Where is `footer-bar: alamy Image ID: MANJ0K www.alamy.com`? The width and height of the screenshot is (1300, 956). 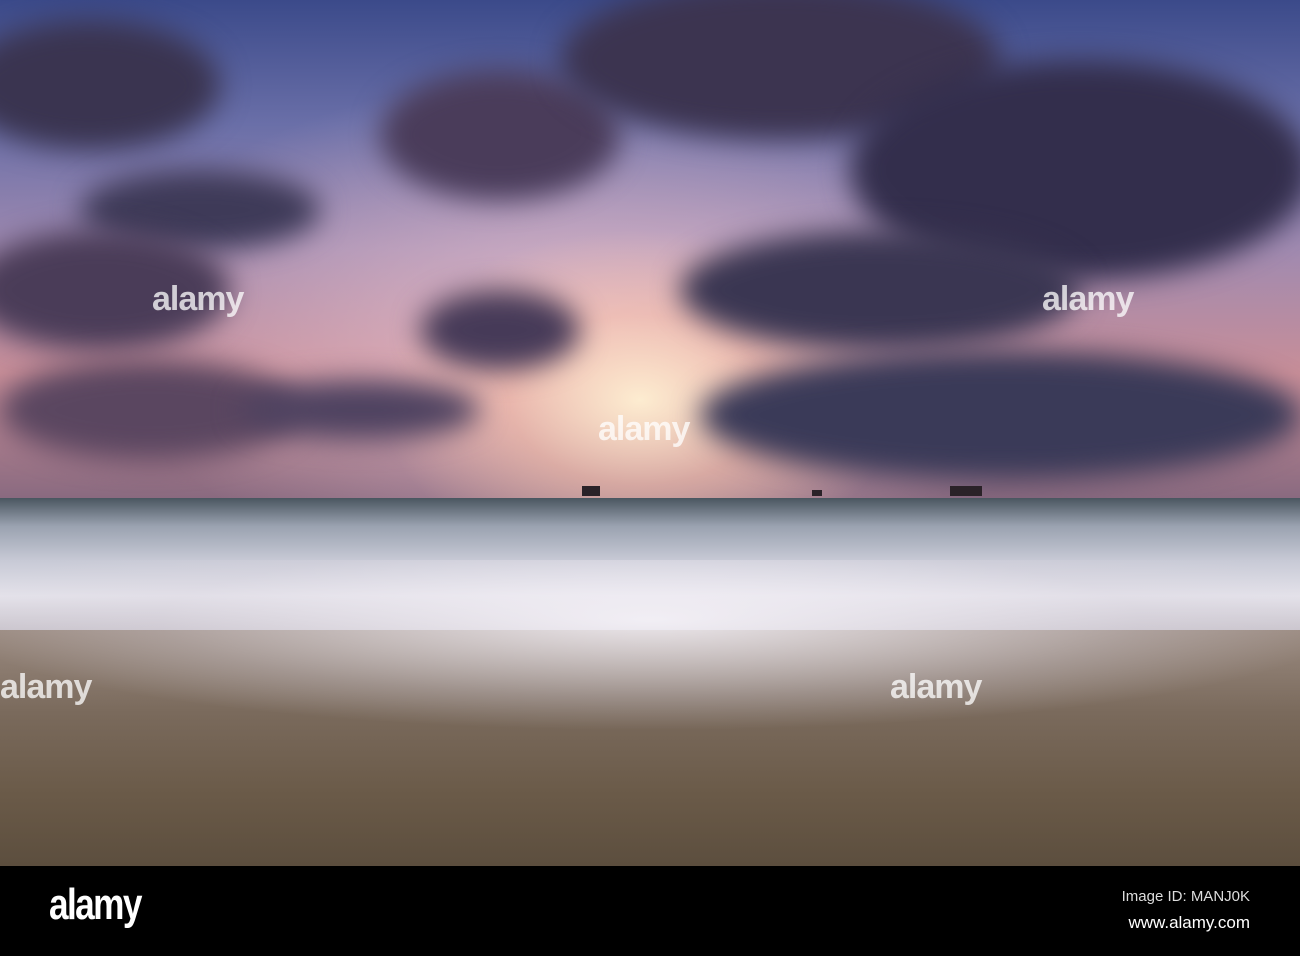
footer-bar: alamy Image ID: MANJ0K www.alamy.com is located at coordinates (650, 911).